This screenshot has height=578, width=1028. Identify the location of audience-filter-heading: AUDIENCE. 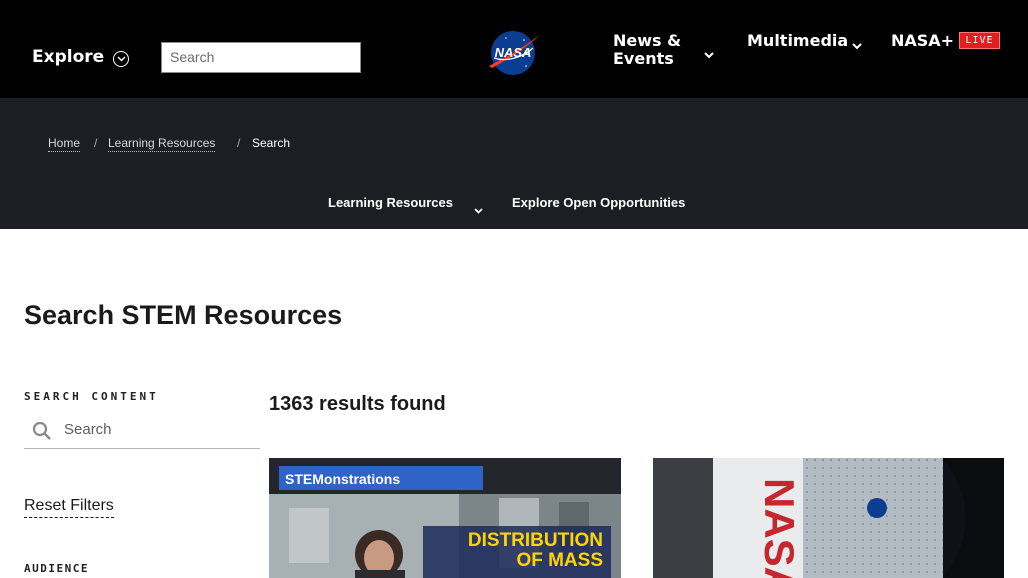
(56, 568).